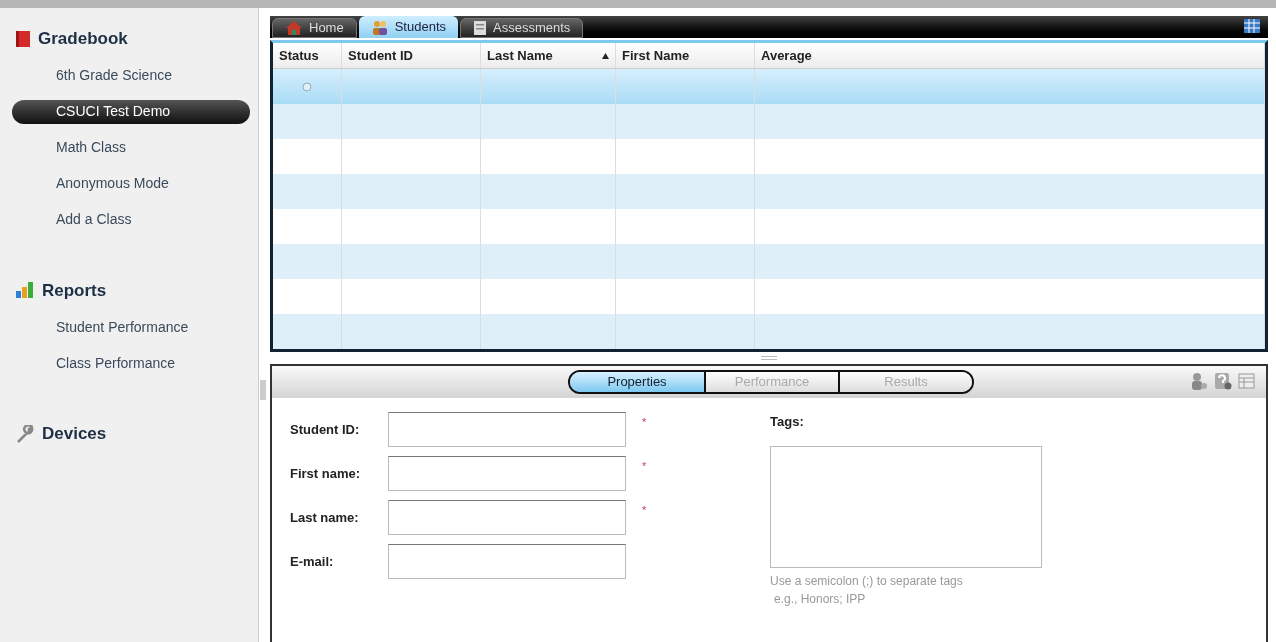  I want to click on person-icon, so click(1199, 381).